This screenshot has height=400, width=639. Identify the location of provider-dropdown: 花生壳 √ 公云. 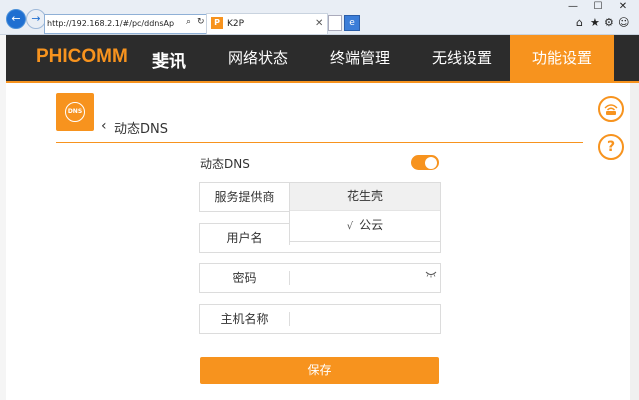
(365, 212).